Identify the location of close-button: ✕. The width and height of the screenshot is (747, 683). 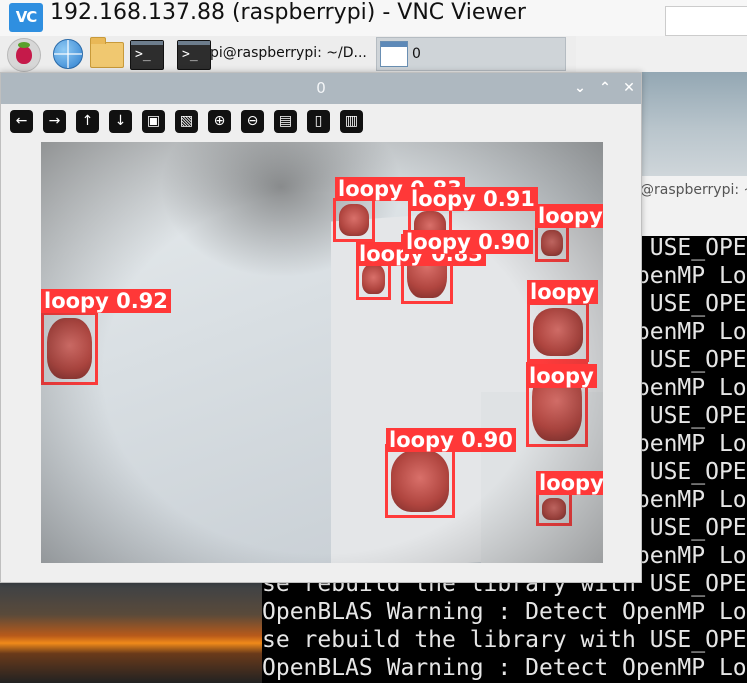
(629, 88).